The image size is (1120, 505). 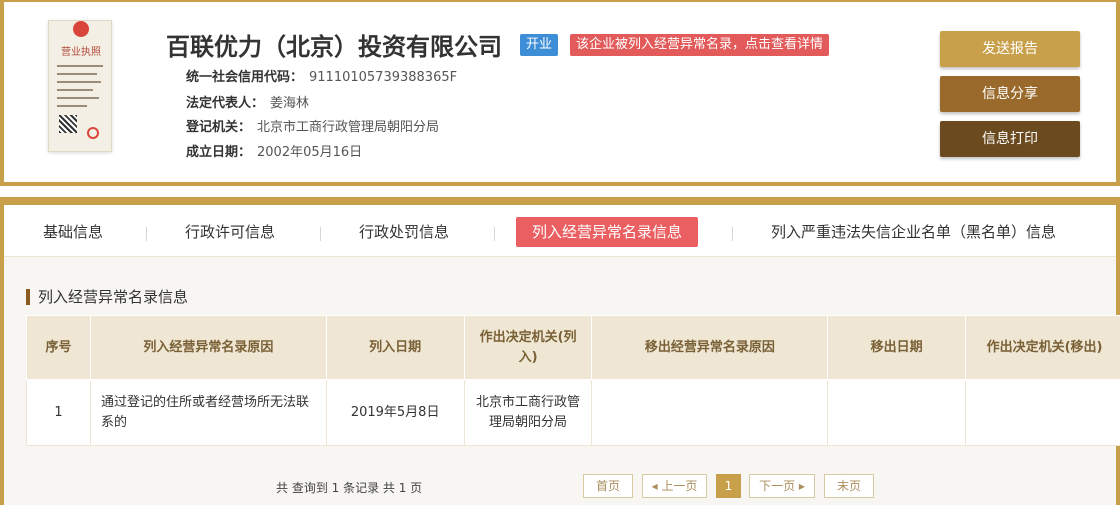 I want to click on business-license-image: 营业执照, so click(x=80, y=86).